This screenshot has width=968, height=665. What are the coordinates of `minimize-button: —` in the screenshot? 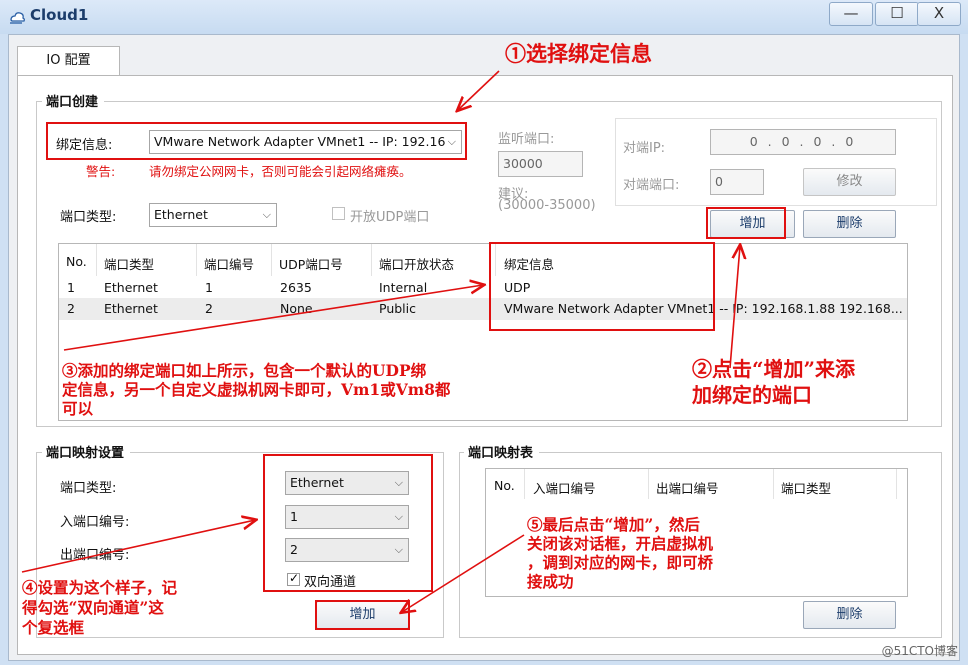 It's located at (851, 14).